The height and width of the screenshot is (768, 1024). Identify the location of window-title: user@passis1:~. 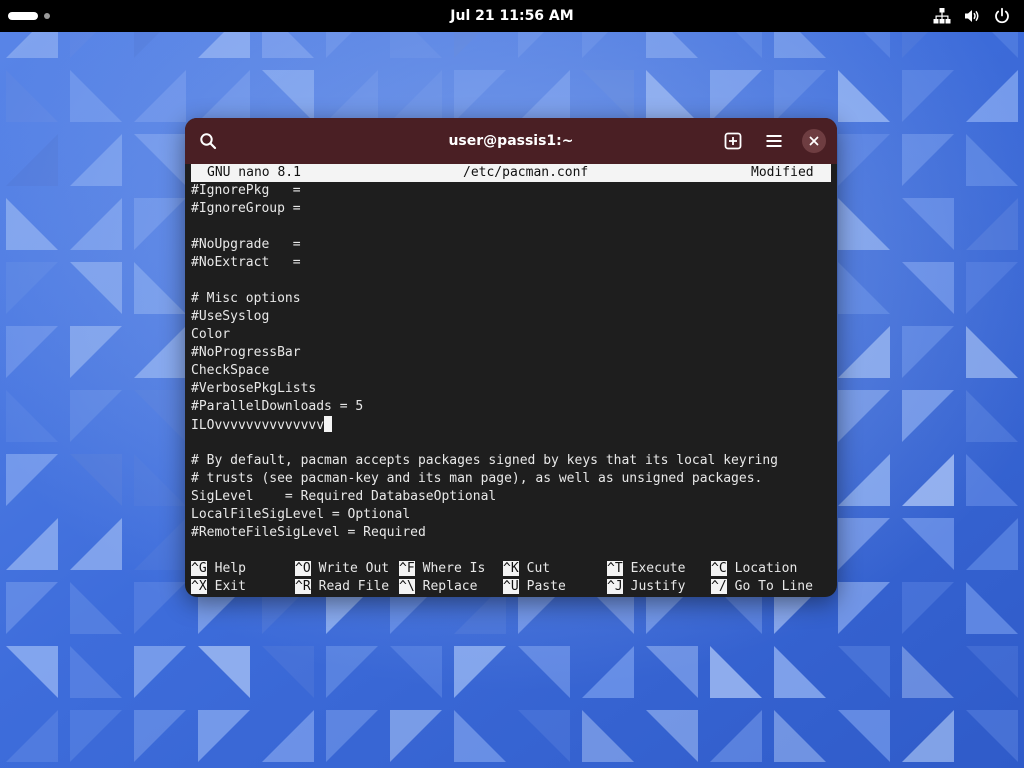
(511, 141).